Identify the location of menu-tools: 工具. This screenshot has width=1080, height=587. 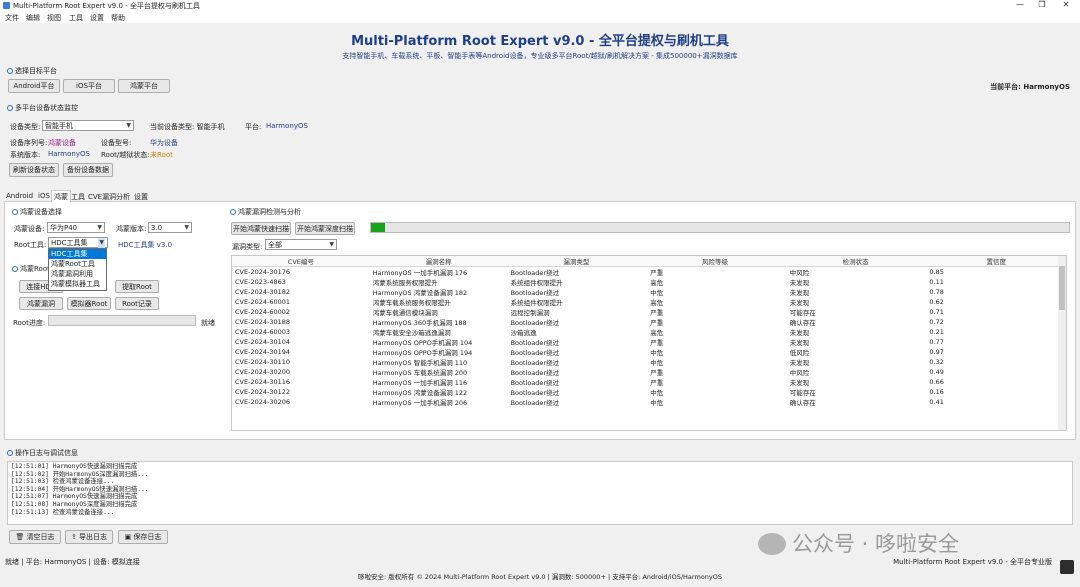
(76, 18).